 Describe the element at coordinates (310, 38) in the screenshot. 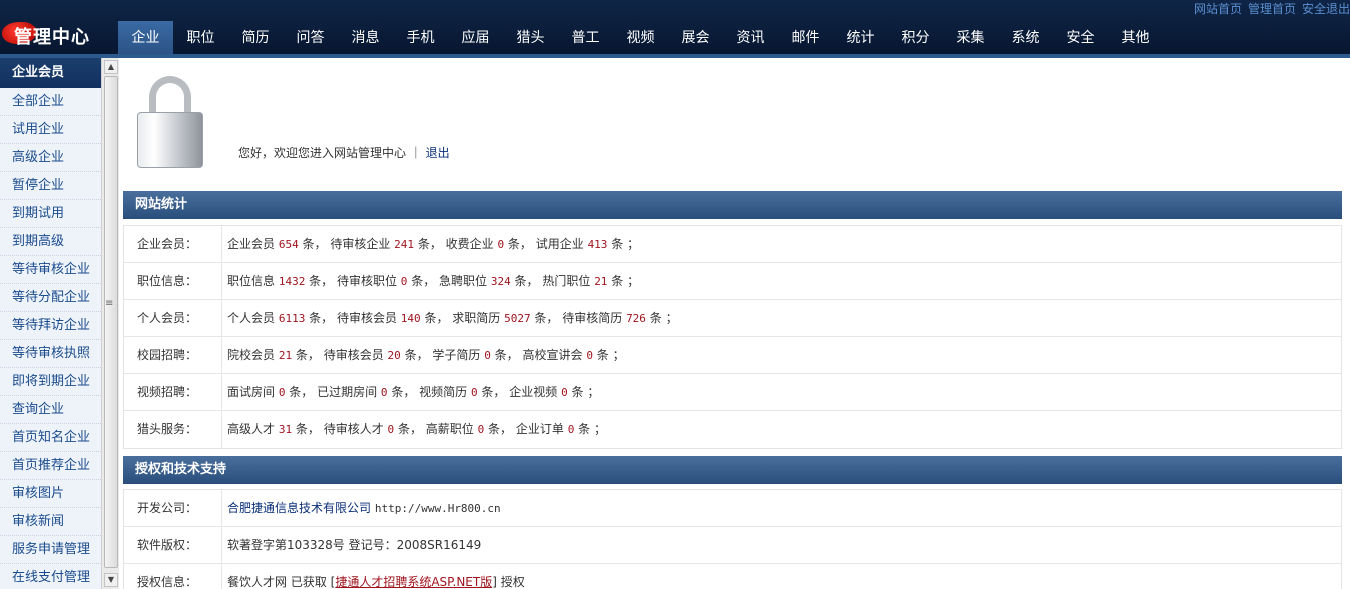

I see `nav-tab-qa: 问答` at that location.